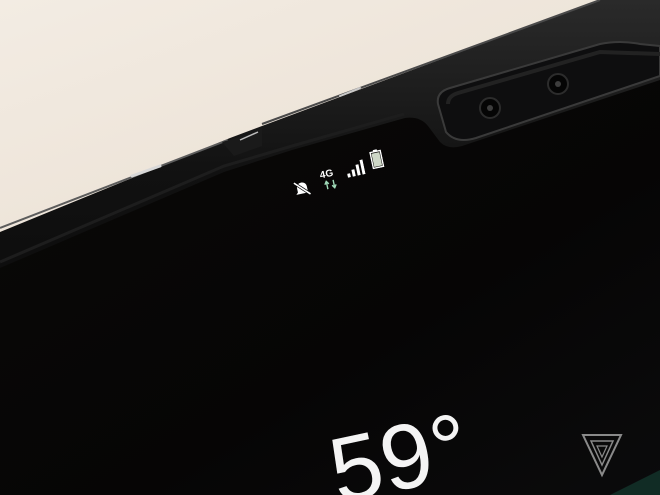  Describe the element at coordinates (602, 456) in the screenshot. I see `the-verge-logo-icon` at that location.